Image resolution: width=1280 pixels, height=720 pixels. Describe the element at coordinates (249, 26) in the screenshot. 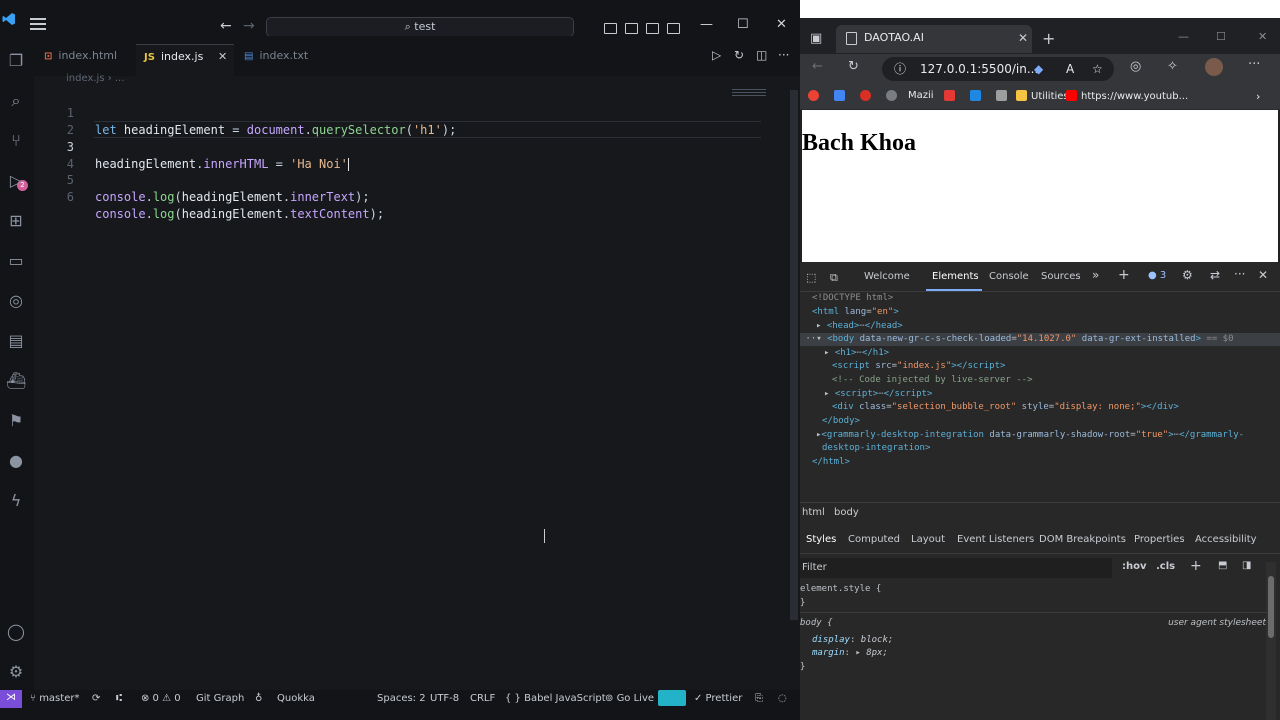

I see `forward-arrow-icon: →` at that location.